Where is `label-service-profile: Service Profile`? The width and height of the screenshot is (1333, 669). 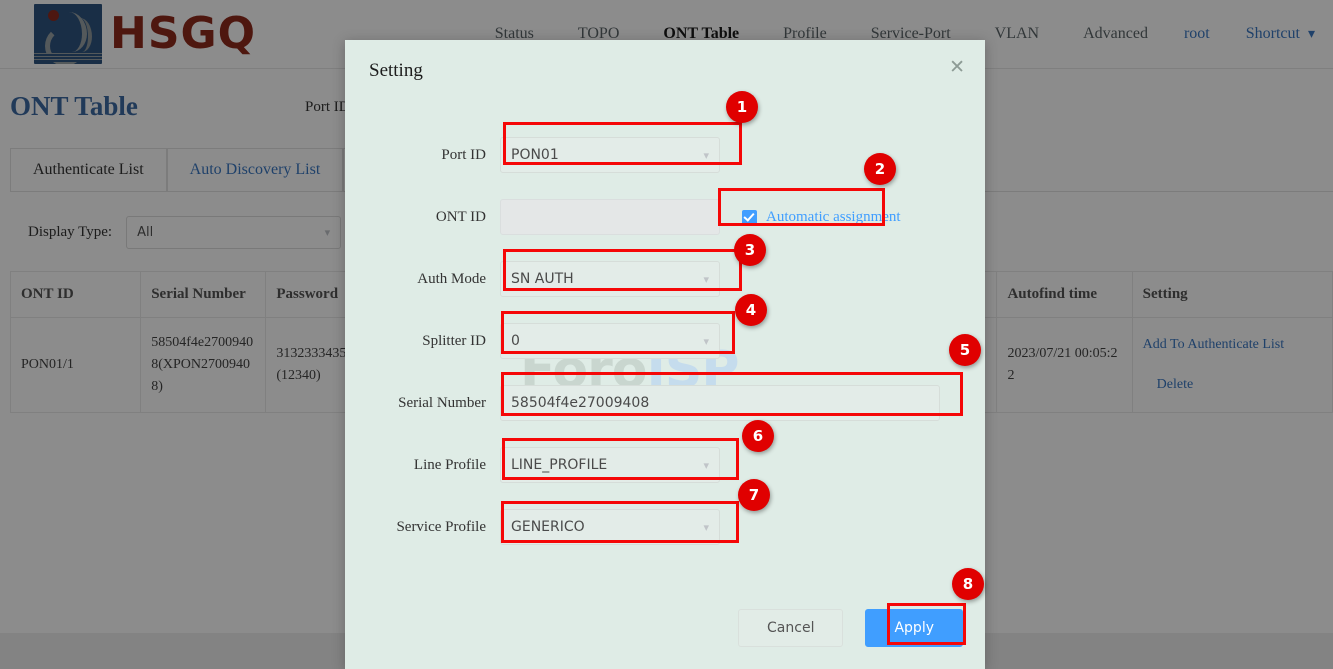 label-service-profile: Service Profile is located at coordinates (441, 526).